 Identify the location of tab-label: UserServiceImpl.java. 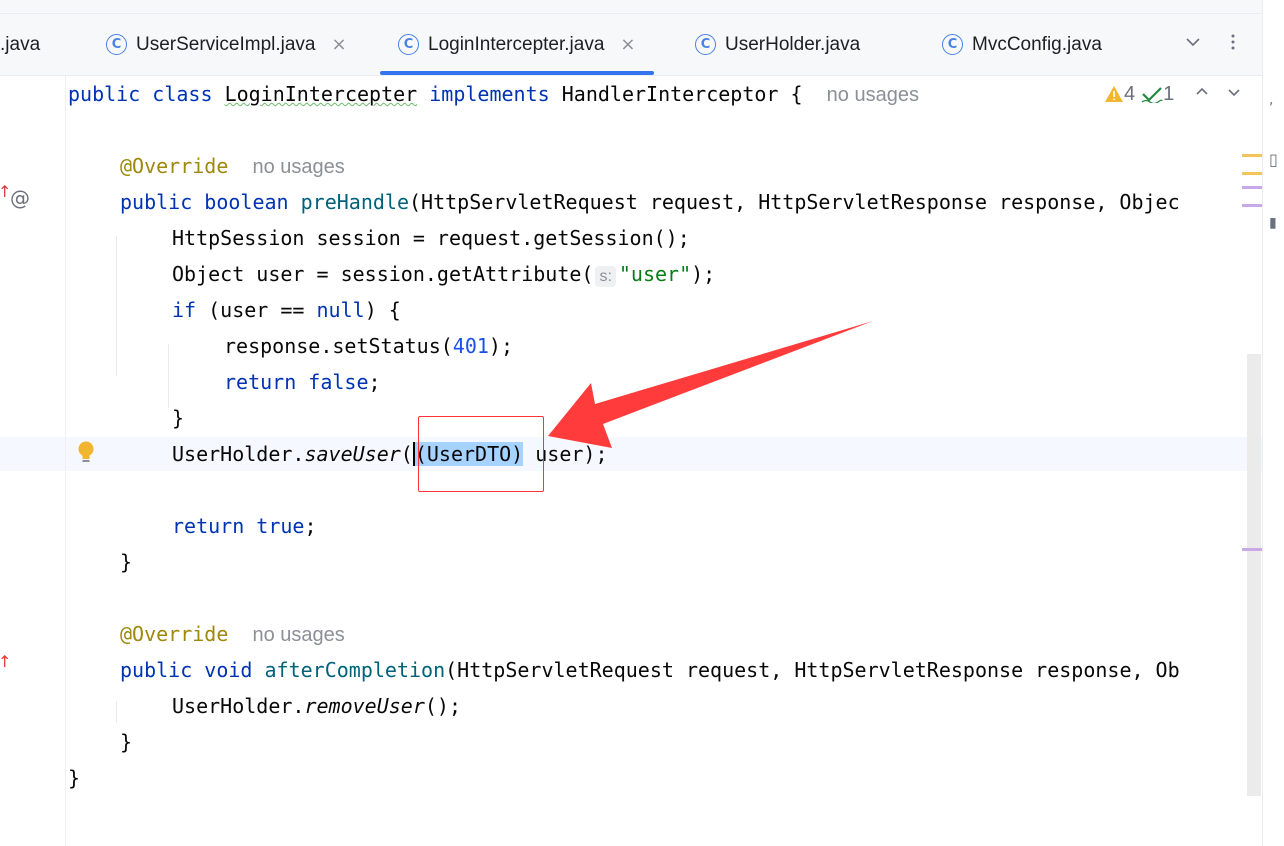
(226, 44).